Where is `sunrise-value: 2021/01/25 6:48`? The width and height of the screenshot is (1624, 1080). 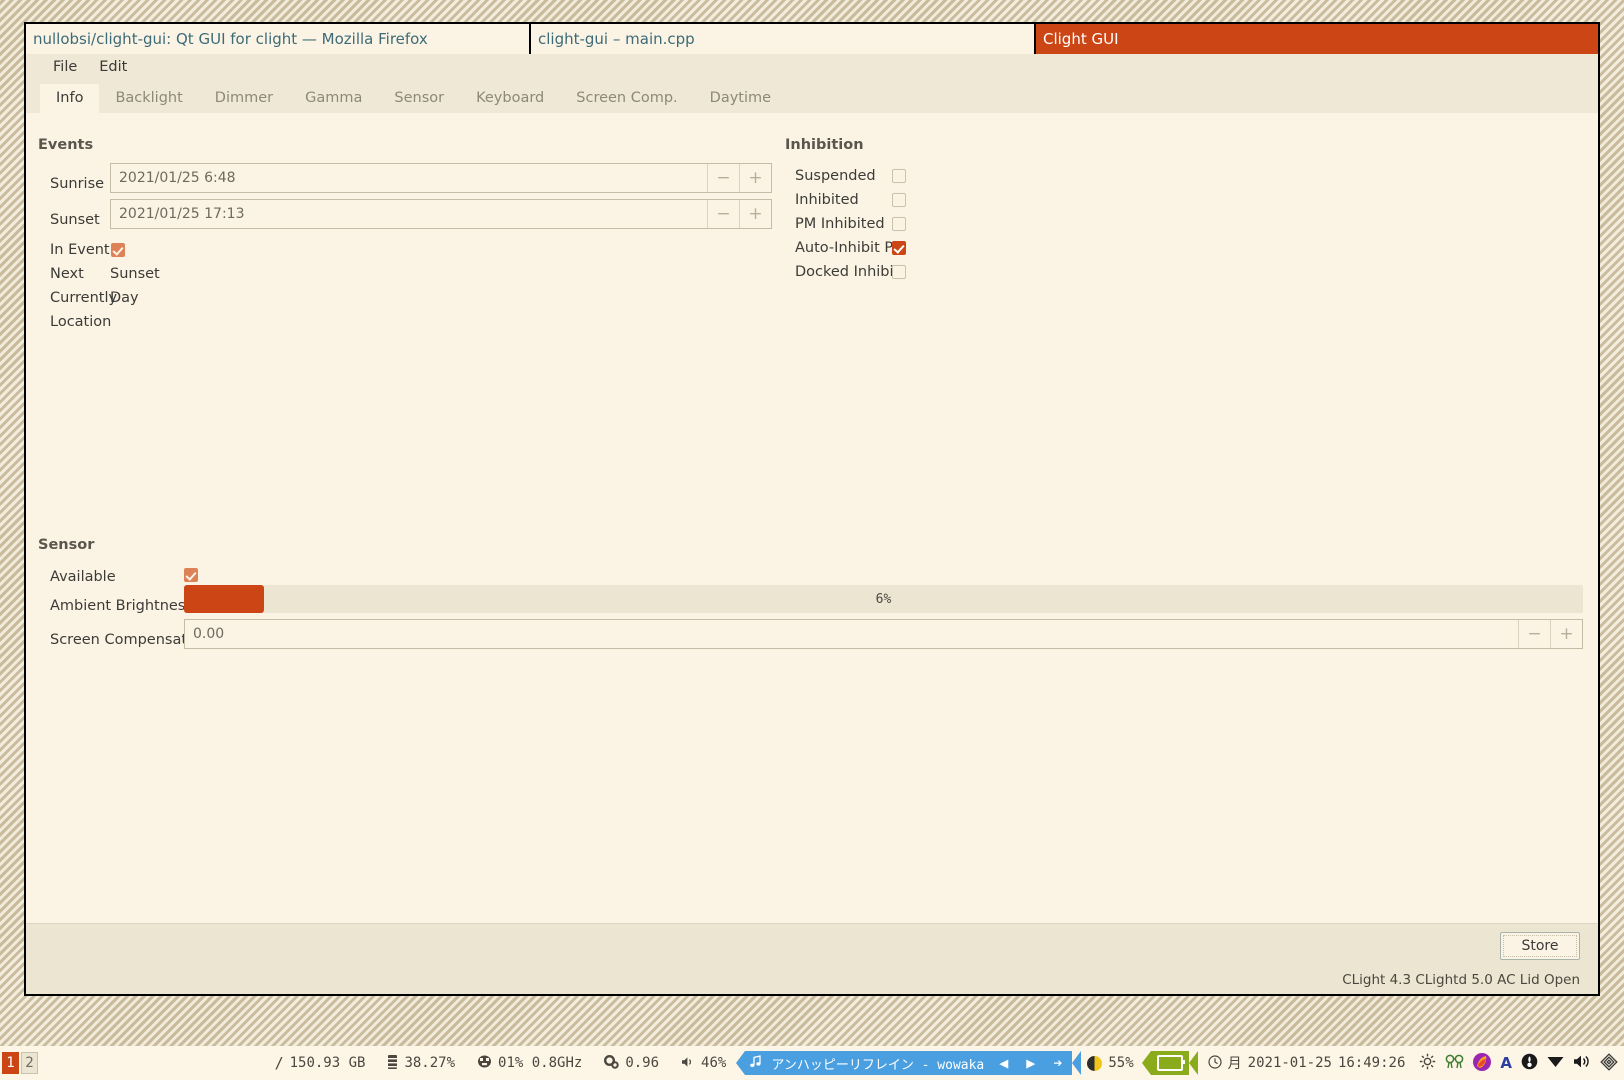
sunrise-value: 2021/01/25 6:48 is located at coordinates (409, 178).